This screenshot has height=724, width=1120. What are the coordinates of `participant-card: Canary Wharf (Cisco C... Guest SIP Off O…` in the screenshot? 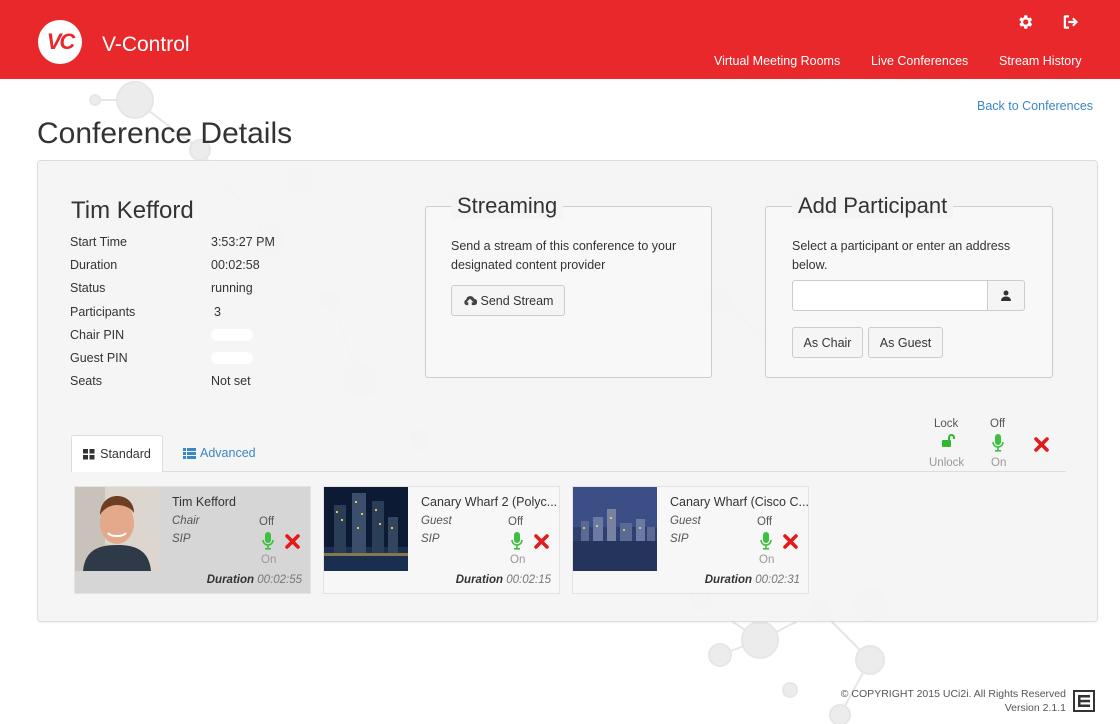 It's located at (690, 540).